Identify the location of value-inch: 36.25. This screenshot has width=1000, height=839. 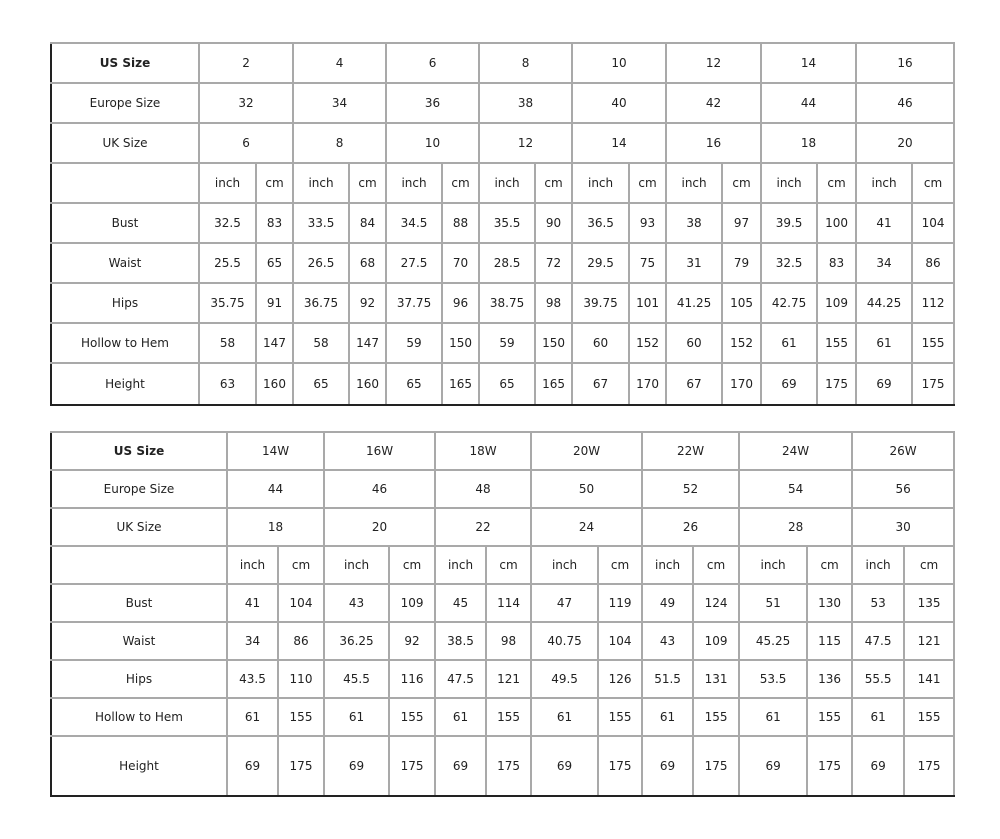
(357, 641).